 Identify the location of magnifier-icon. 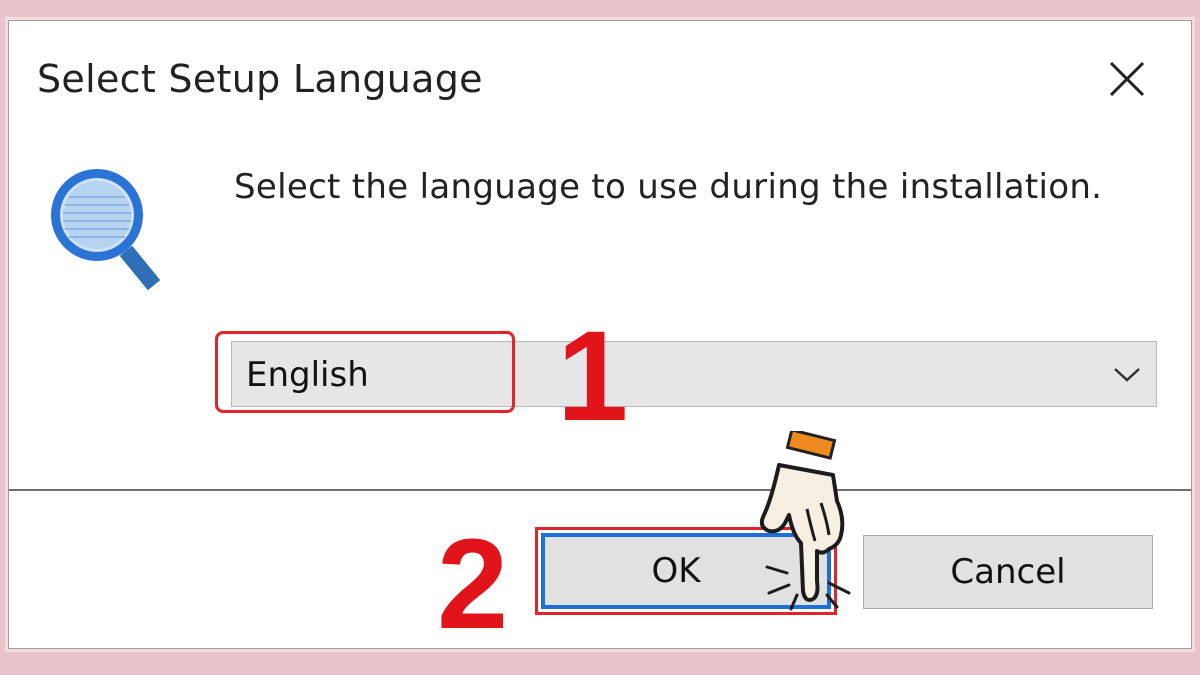
(106, 230).